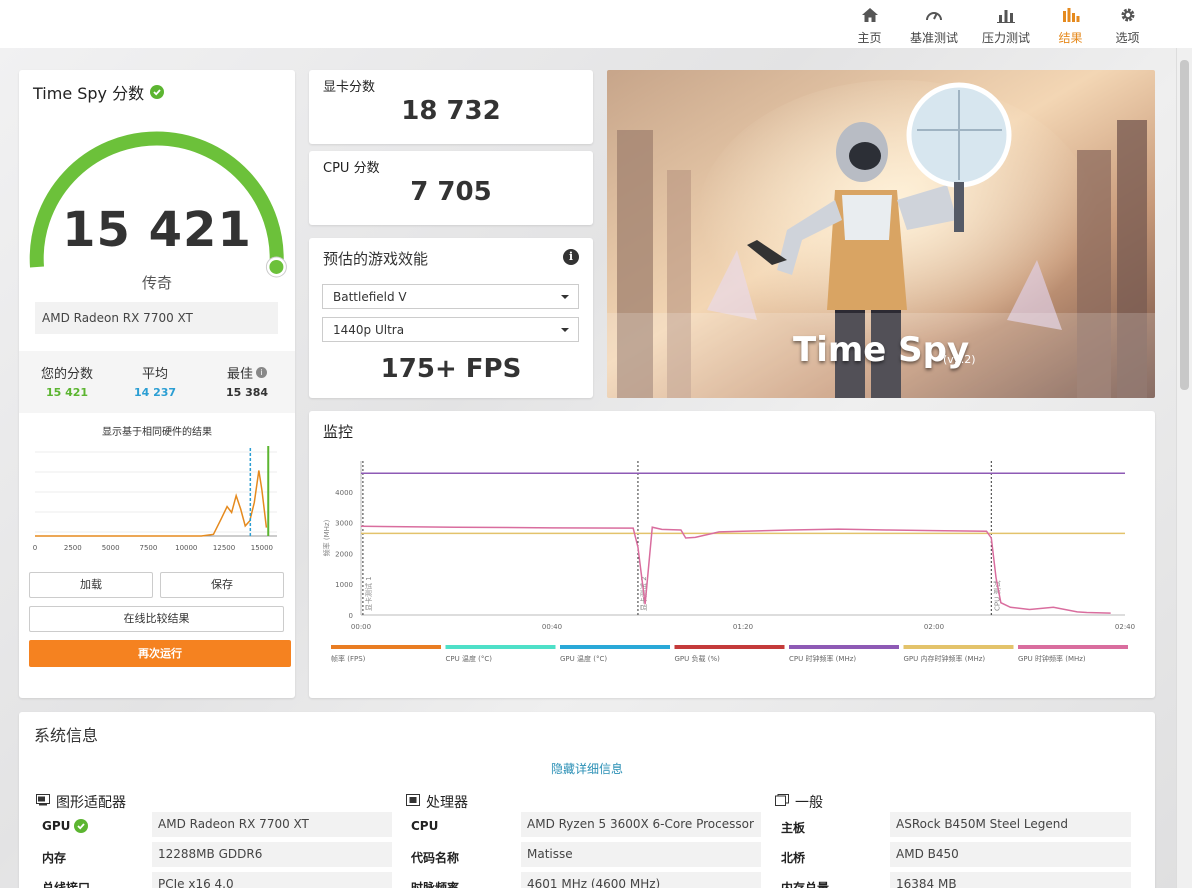 The image size is (1192, 888). What do you see at coordinates (1010, 880) in the screenshot?
I see `total-memory-row-value: 16384 MB` at bounding box center [1010, 880].